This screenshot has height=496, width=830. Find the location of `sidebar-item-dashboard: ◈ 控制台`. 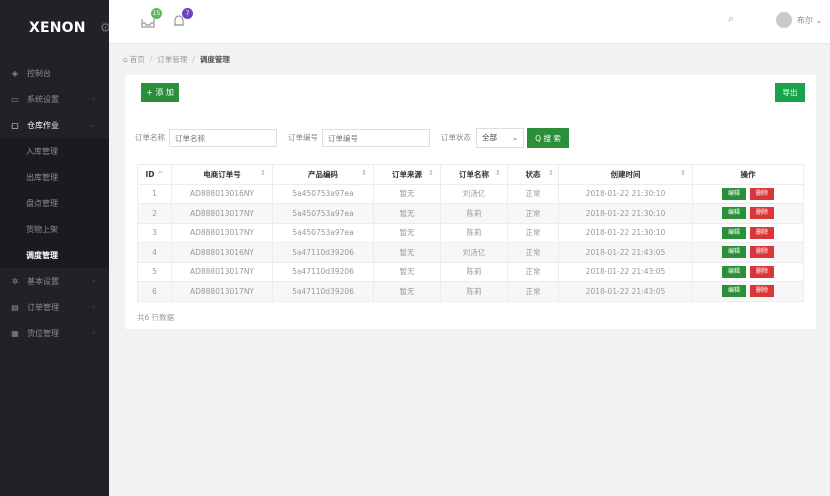

sidebar-item-dashboard: ◈ 控制台 is located at coordinates (54, 73).